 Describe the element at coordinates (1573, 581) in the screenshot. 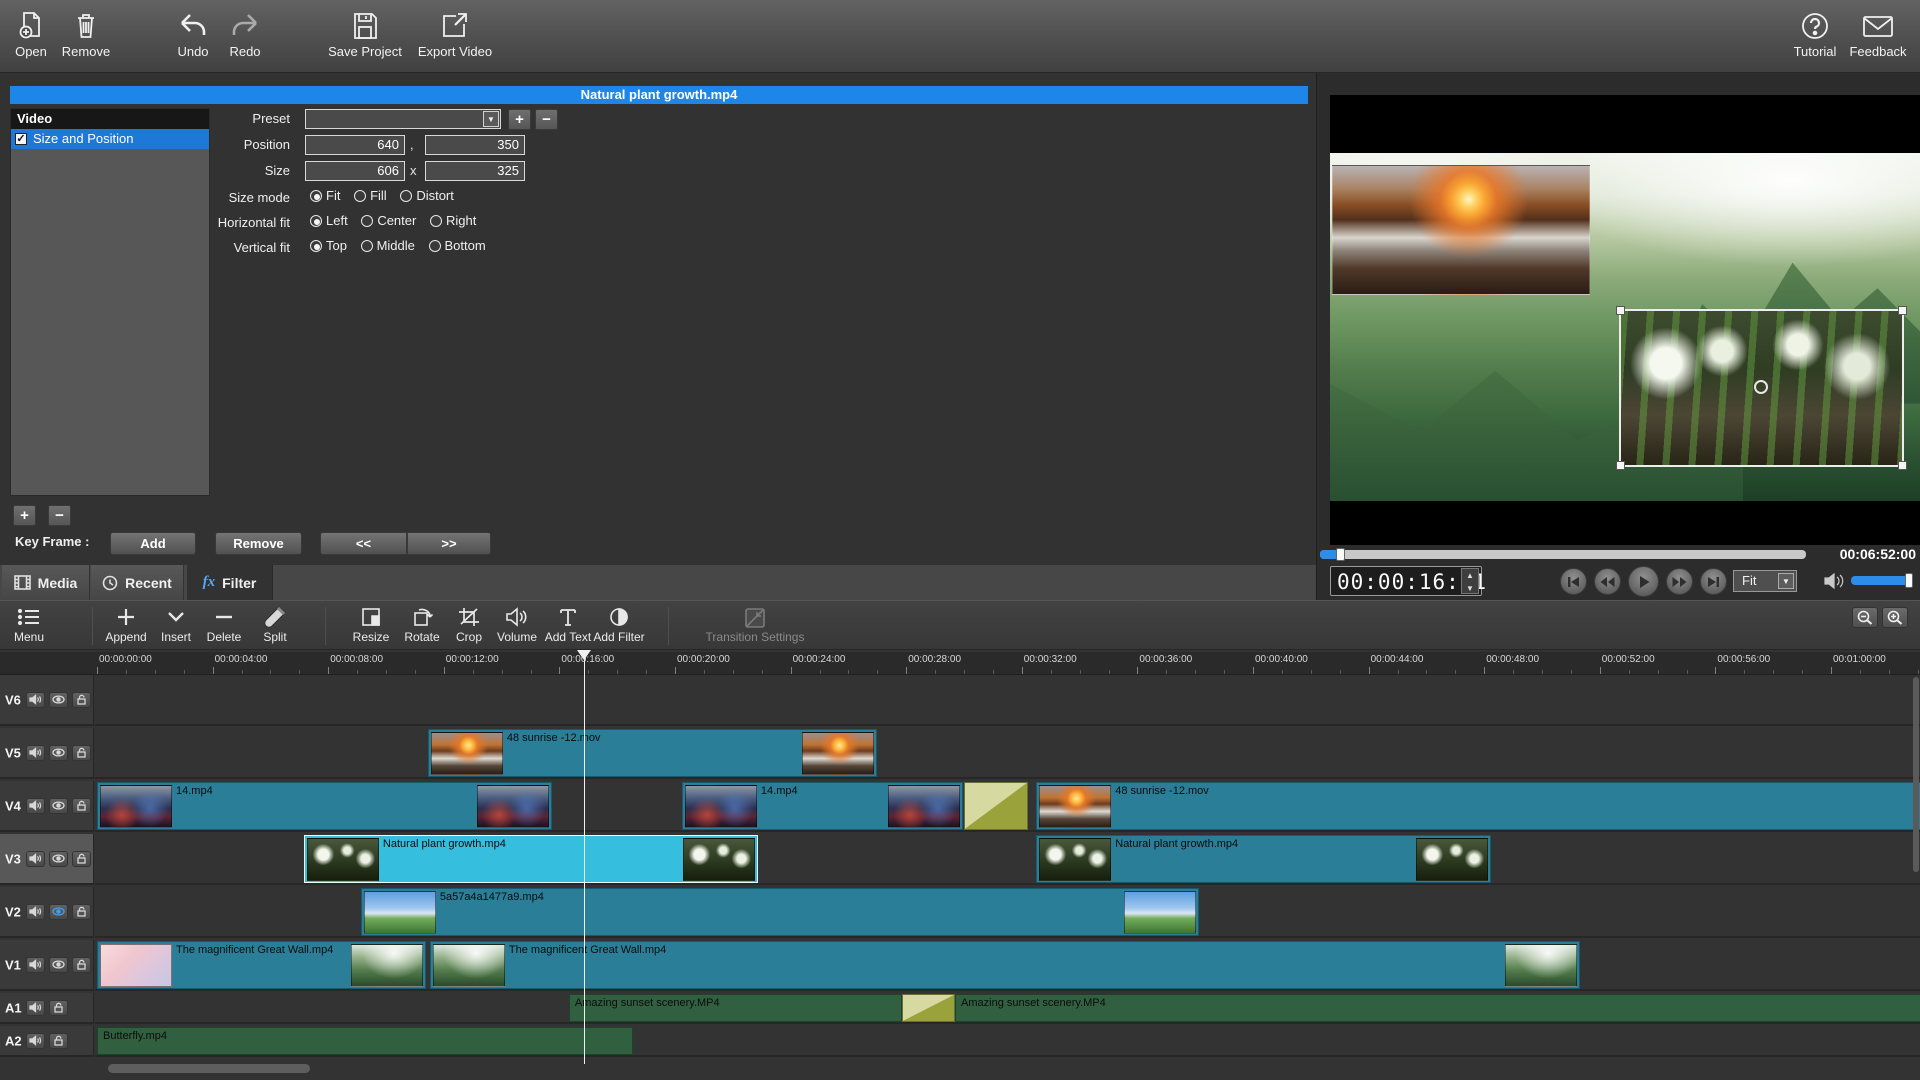

I see `skip-to-start-button` at that location.